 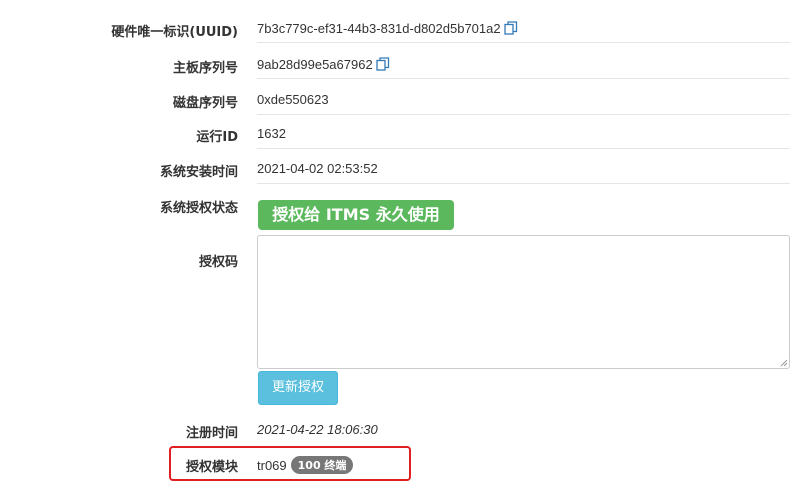 I want to click on license-code-label: 授权码, so click(x=218, y=262).